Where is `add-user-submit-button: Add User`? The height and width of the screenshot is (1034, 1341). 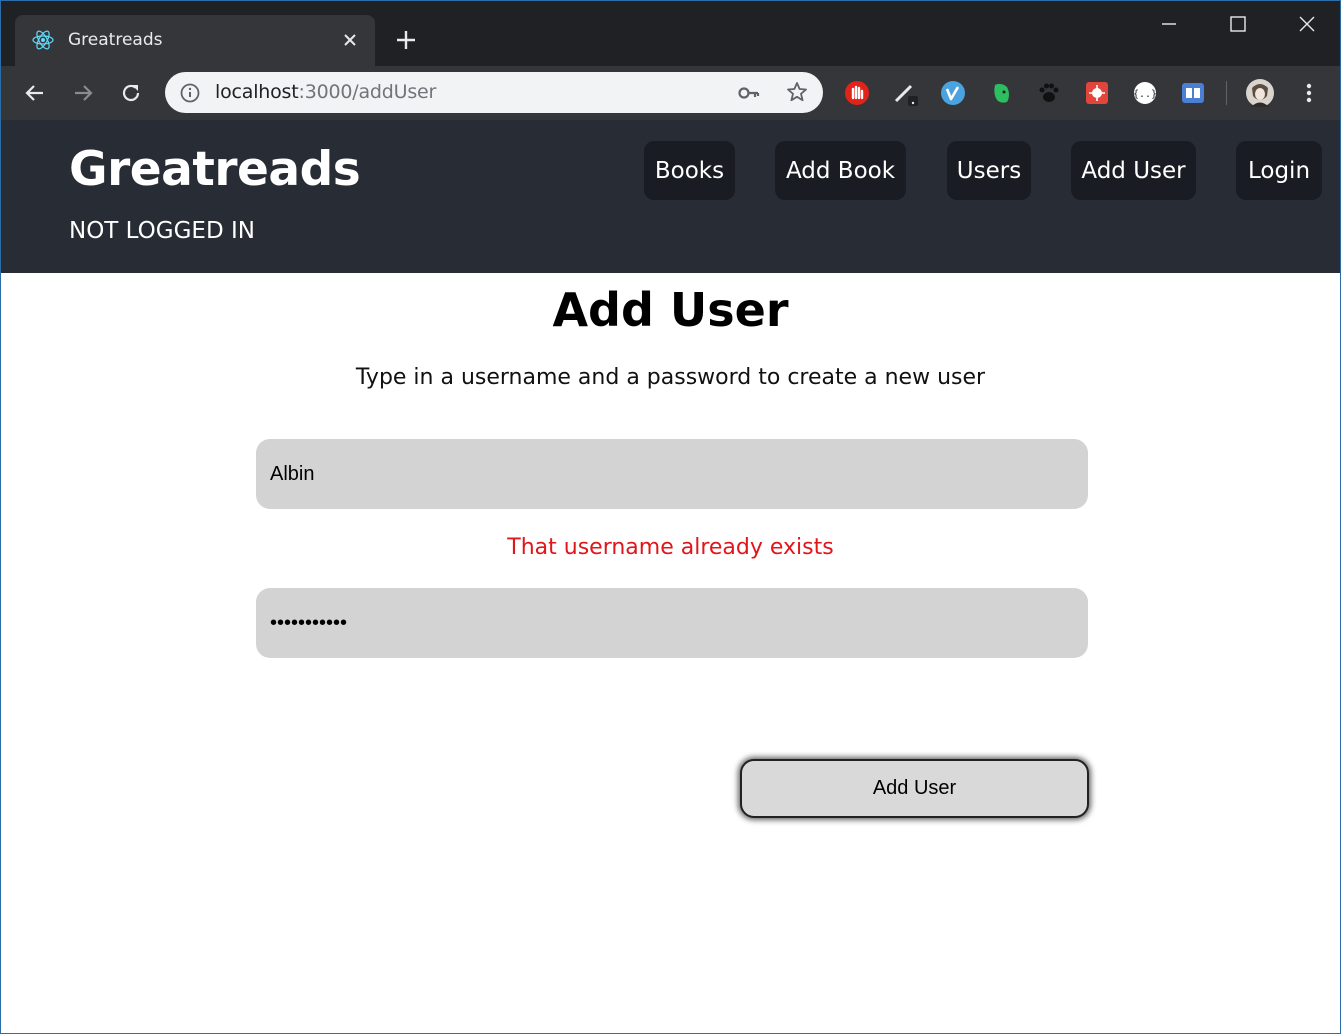 add-user-submit-button: Add User is located at coordinates (914, 788).